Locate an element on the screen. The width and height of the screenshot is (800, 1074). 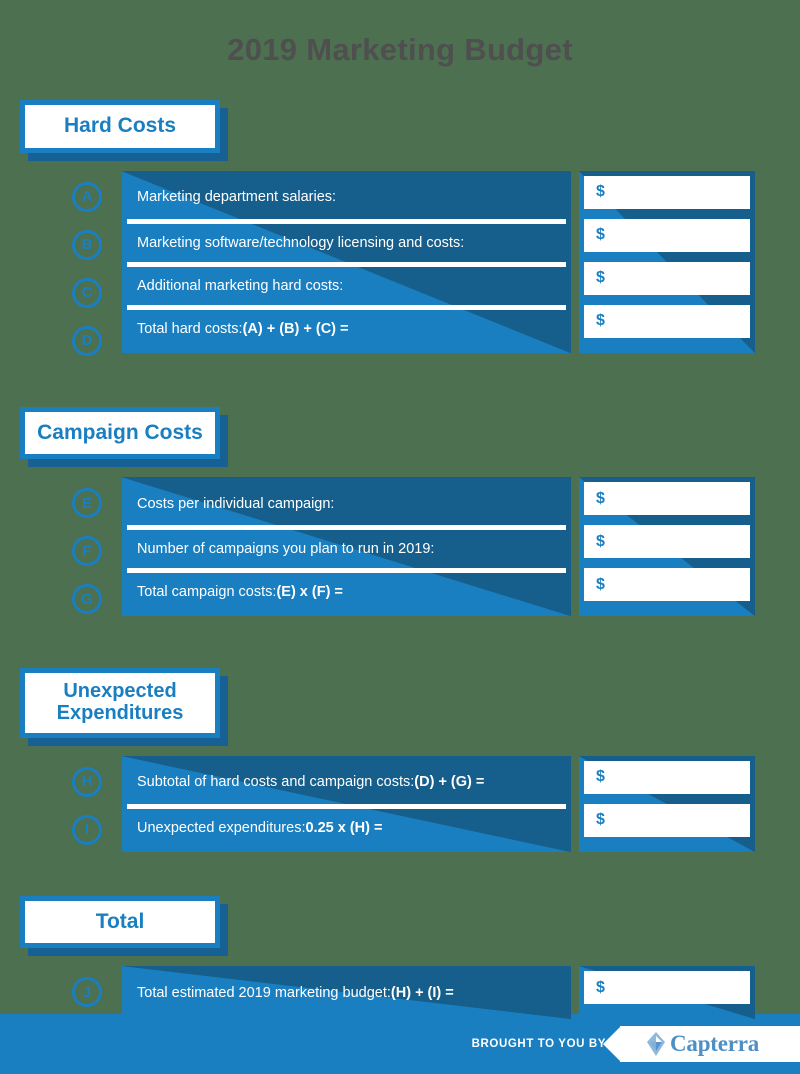
row-label-d-text: Total hard costs: is located at coordinates (190, 328).